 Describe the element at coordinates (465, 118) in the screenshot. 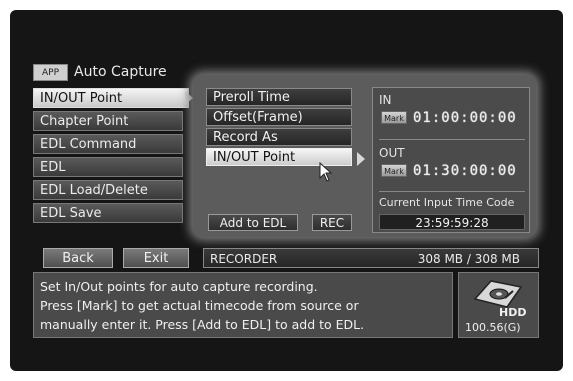

I see `in-timecode-field: 01:00:00:00` at that location.